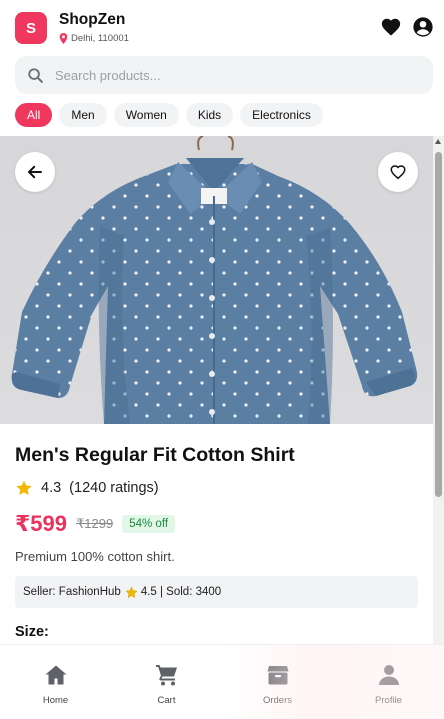 The image size is (444, 719). I want to click on brand-name: ShopZen, so click(92, 19).